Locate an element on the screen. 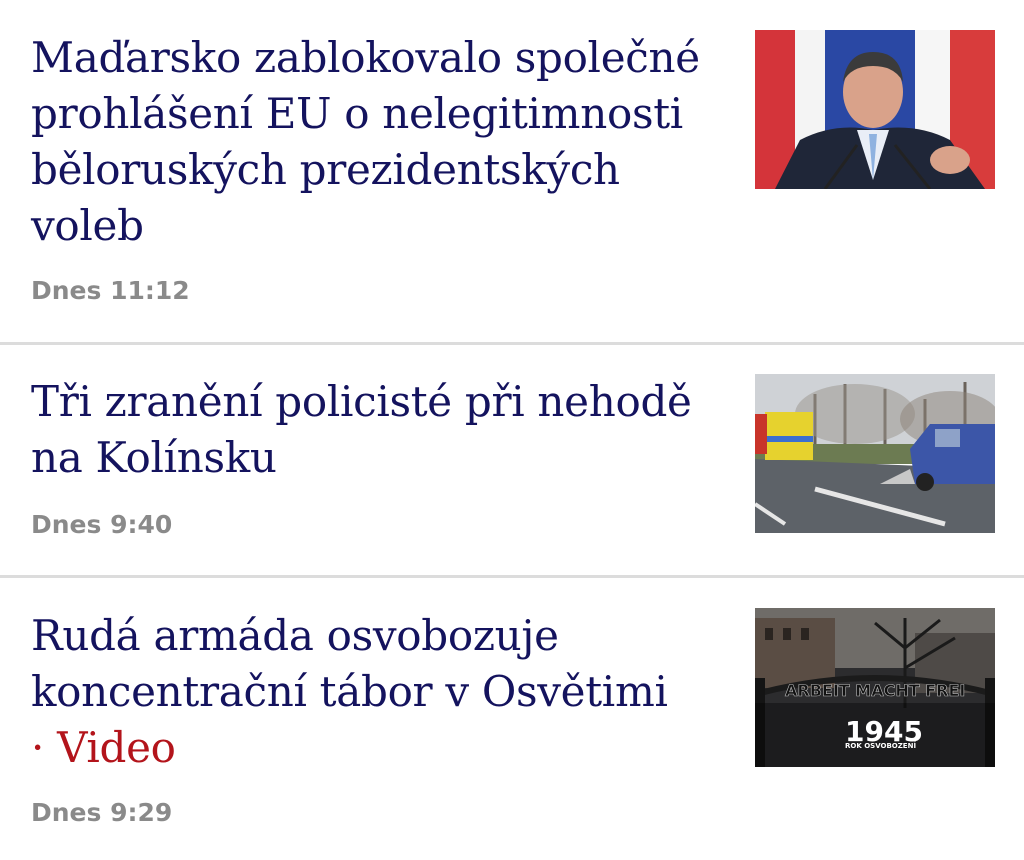  gate-sign-text: ARBEIT MACHT FREI is located at coordinates (875, 690).